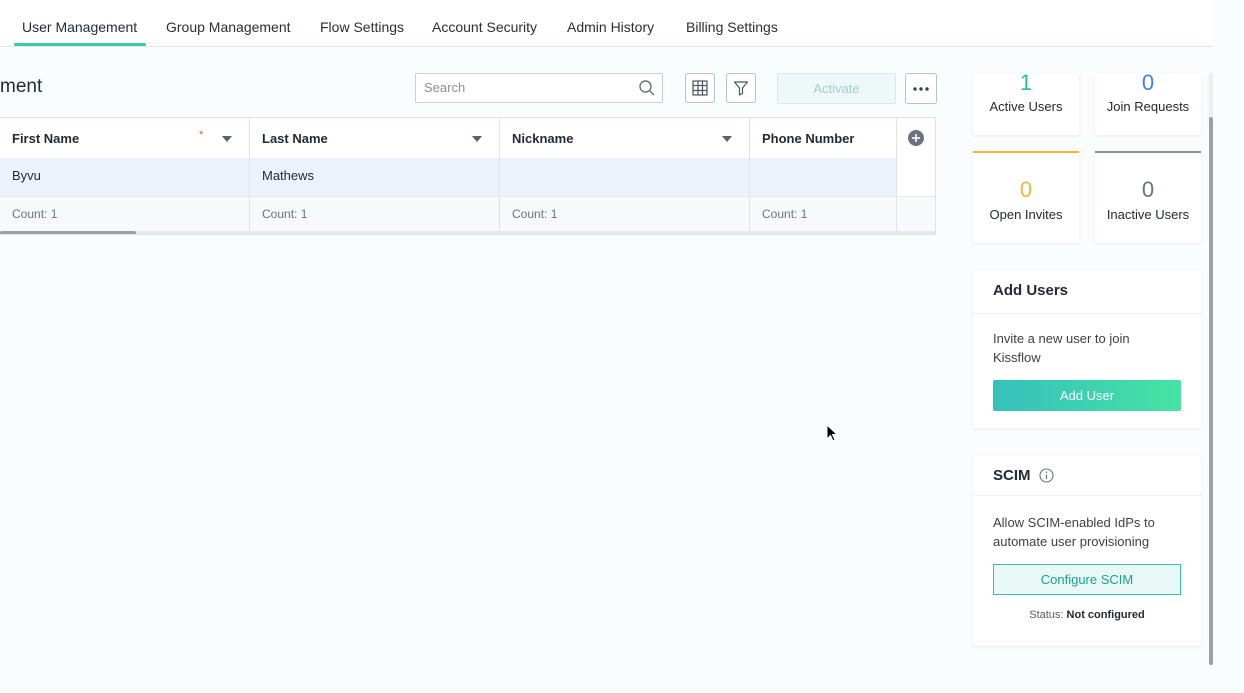  What do you see at coordinates (375, 177) in the screenshot?
I see `cell-last-name: Mathews` at bounding box center [375, 177].